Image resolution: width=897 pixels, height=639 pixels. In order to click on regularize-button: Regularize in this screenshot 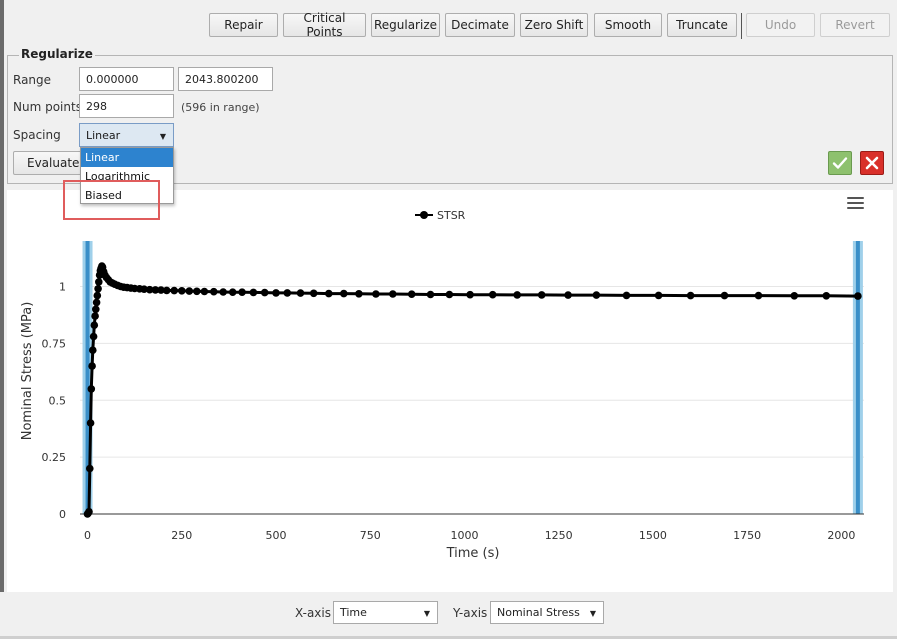, I will do `click(405, 25)`.